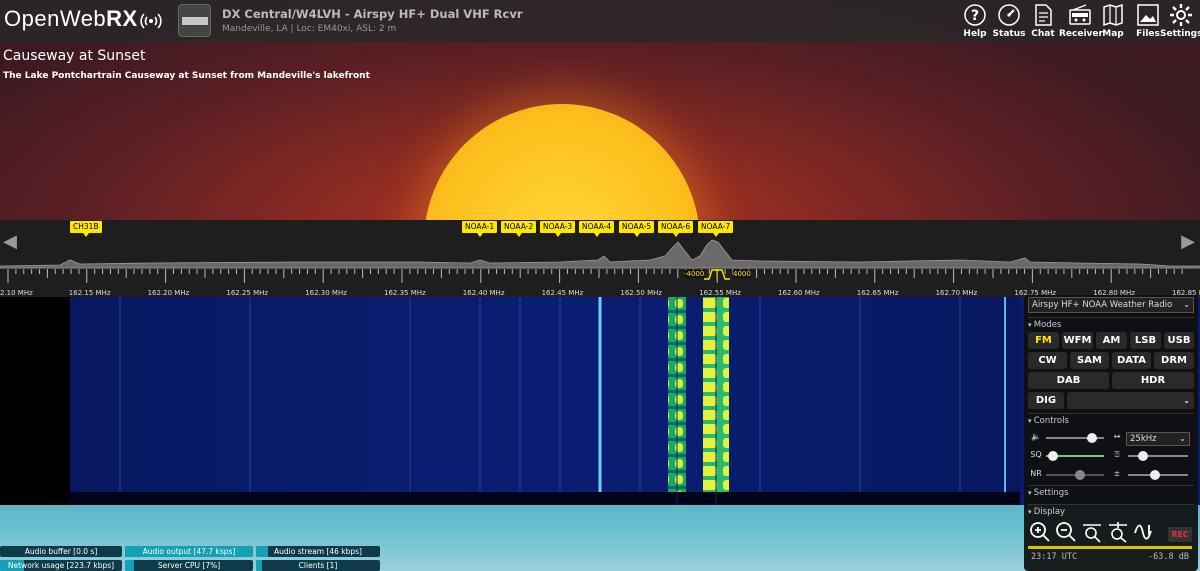 The image size is (1200, 571). Describe the element at coordinates (1148, 34) in the screenshot. I see `nav-files-label: Files` at that location.